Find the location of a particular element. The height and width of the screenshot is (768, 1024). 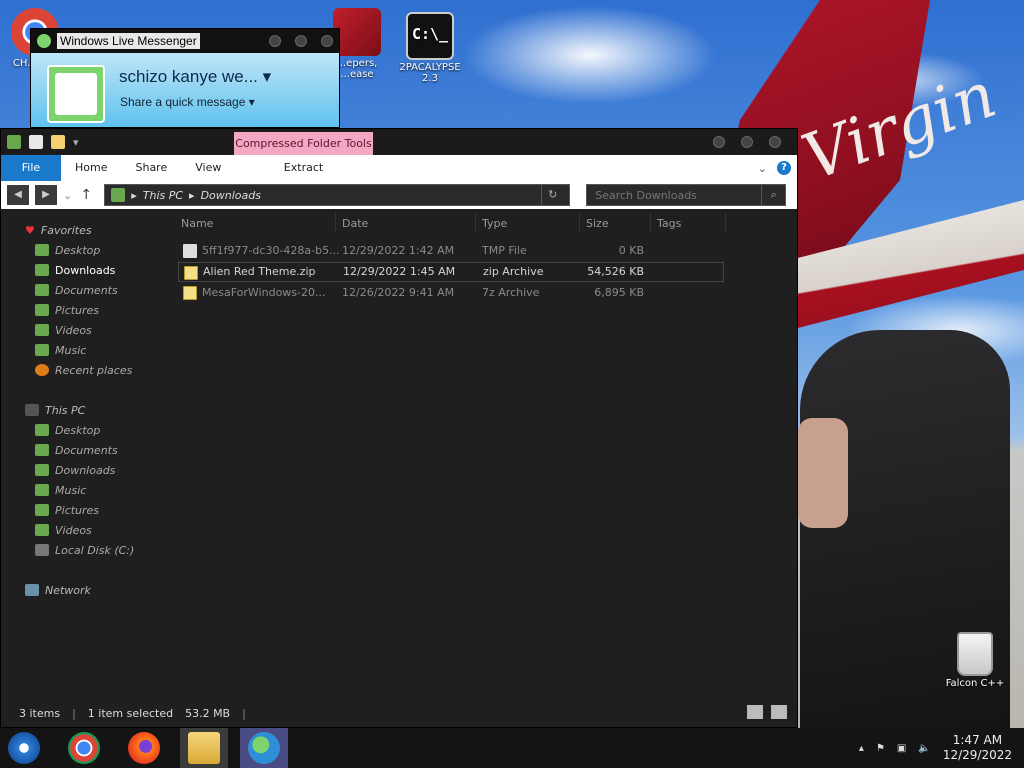

nav-pc-videos: Videos is located at coordinates (63, 530).